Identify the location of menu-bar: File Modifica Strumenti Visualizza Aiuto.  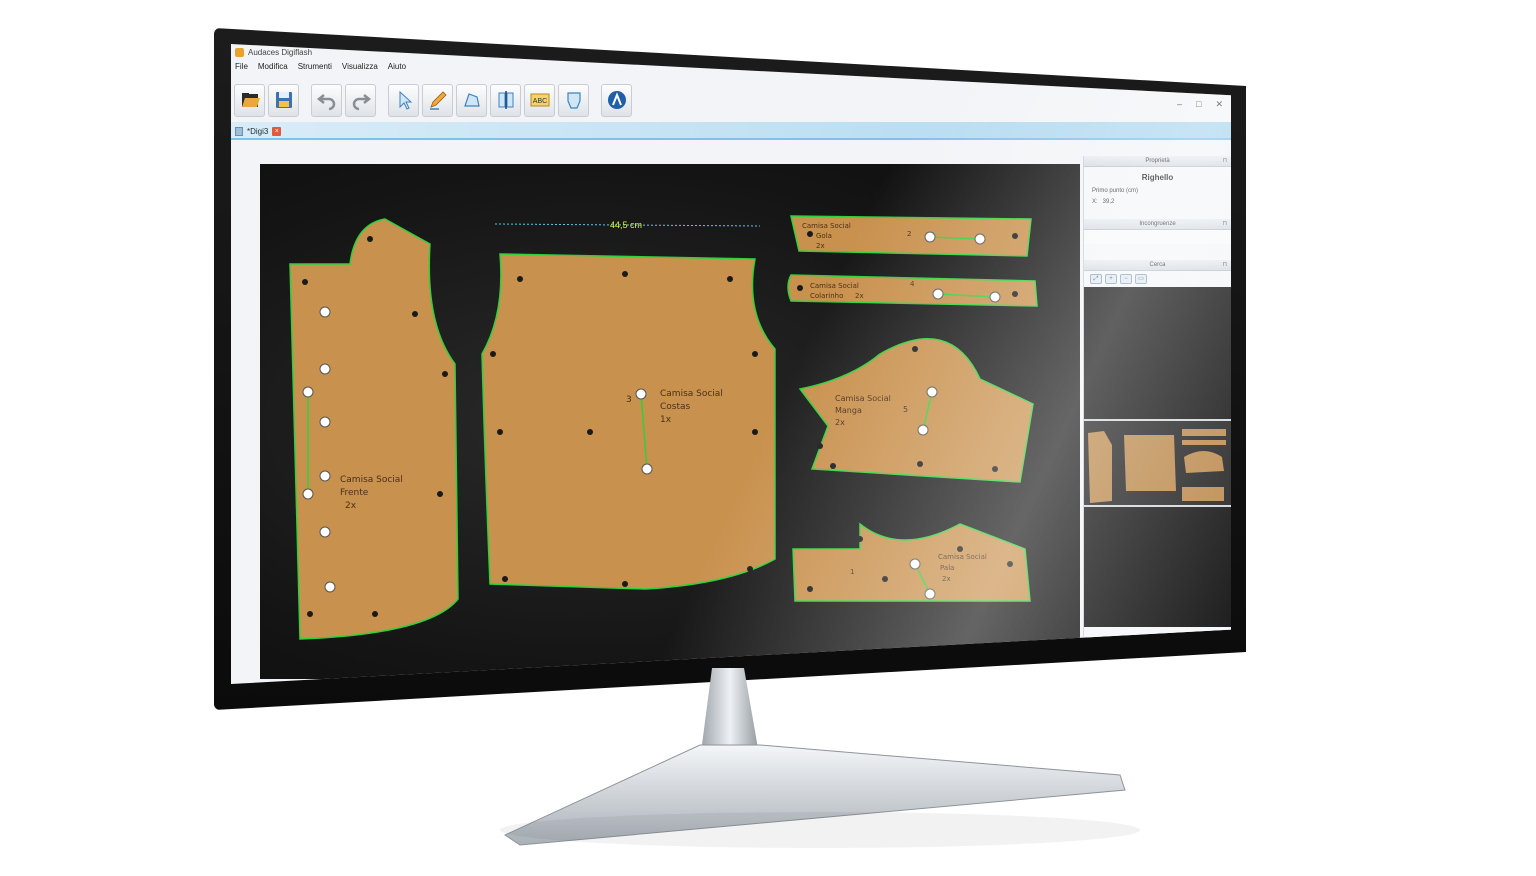
(318, 69).